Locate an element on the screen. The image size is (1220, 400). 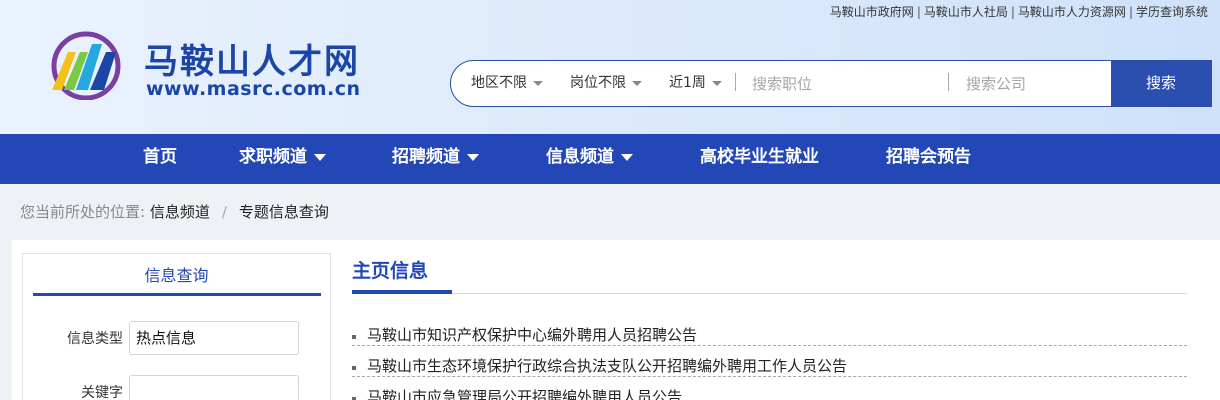
site-url: www.masrc.com.cn is located at coordinates (253, 89).